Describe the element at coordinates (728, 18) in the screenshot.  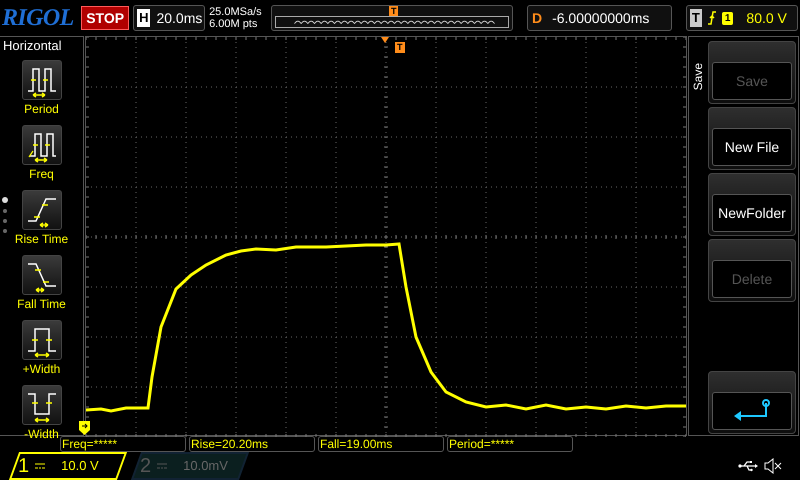
I see `trigger-source-badge: 1` at that location.